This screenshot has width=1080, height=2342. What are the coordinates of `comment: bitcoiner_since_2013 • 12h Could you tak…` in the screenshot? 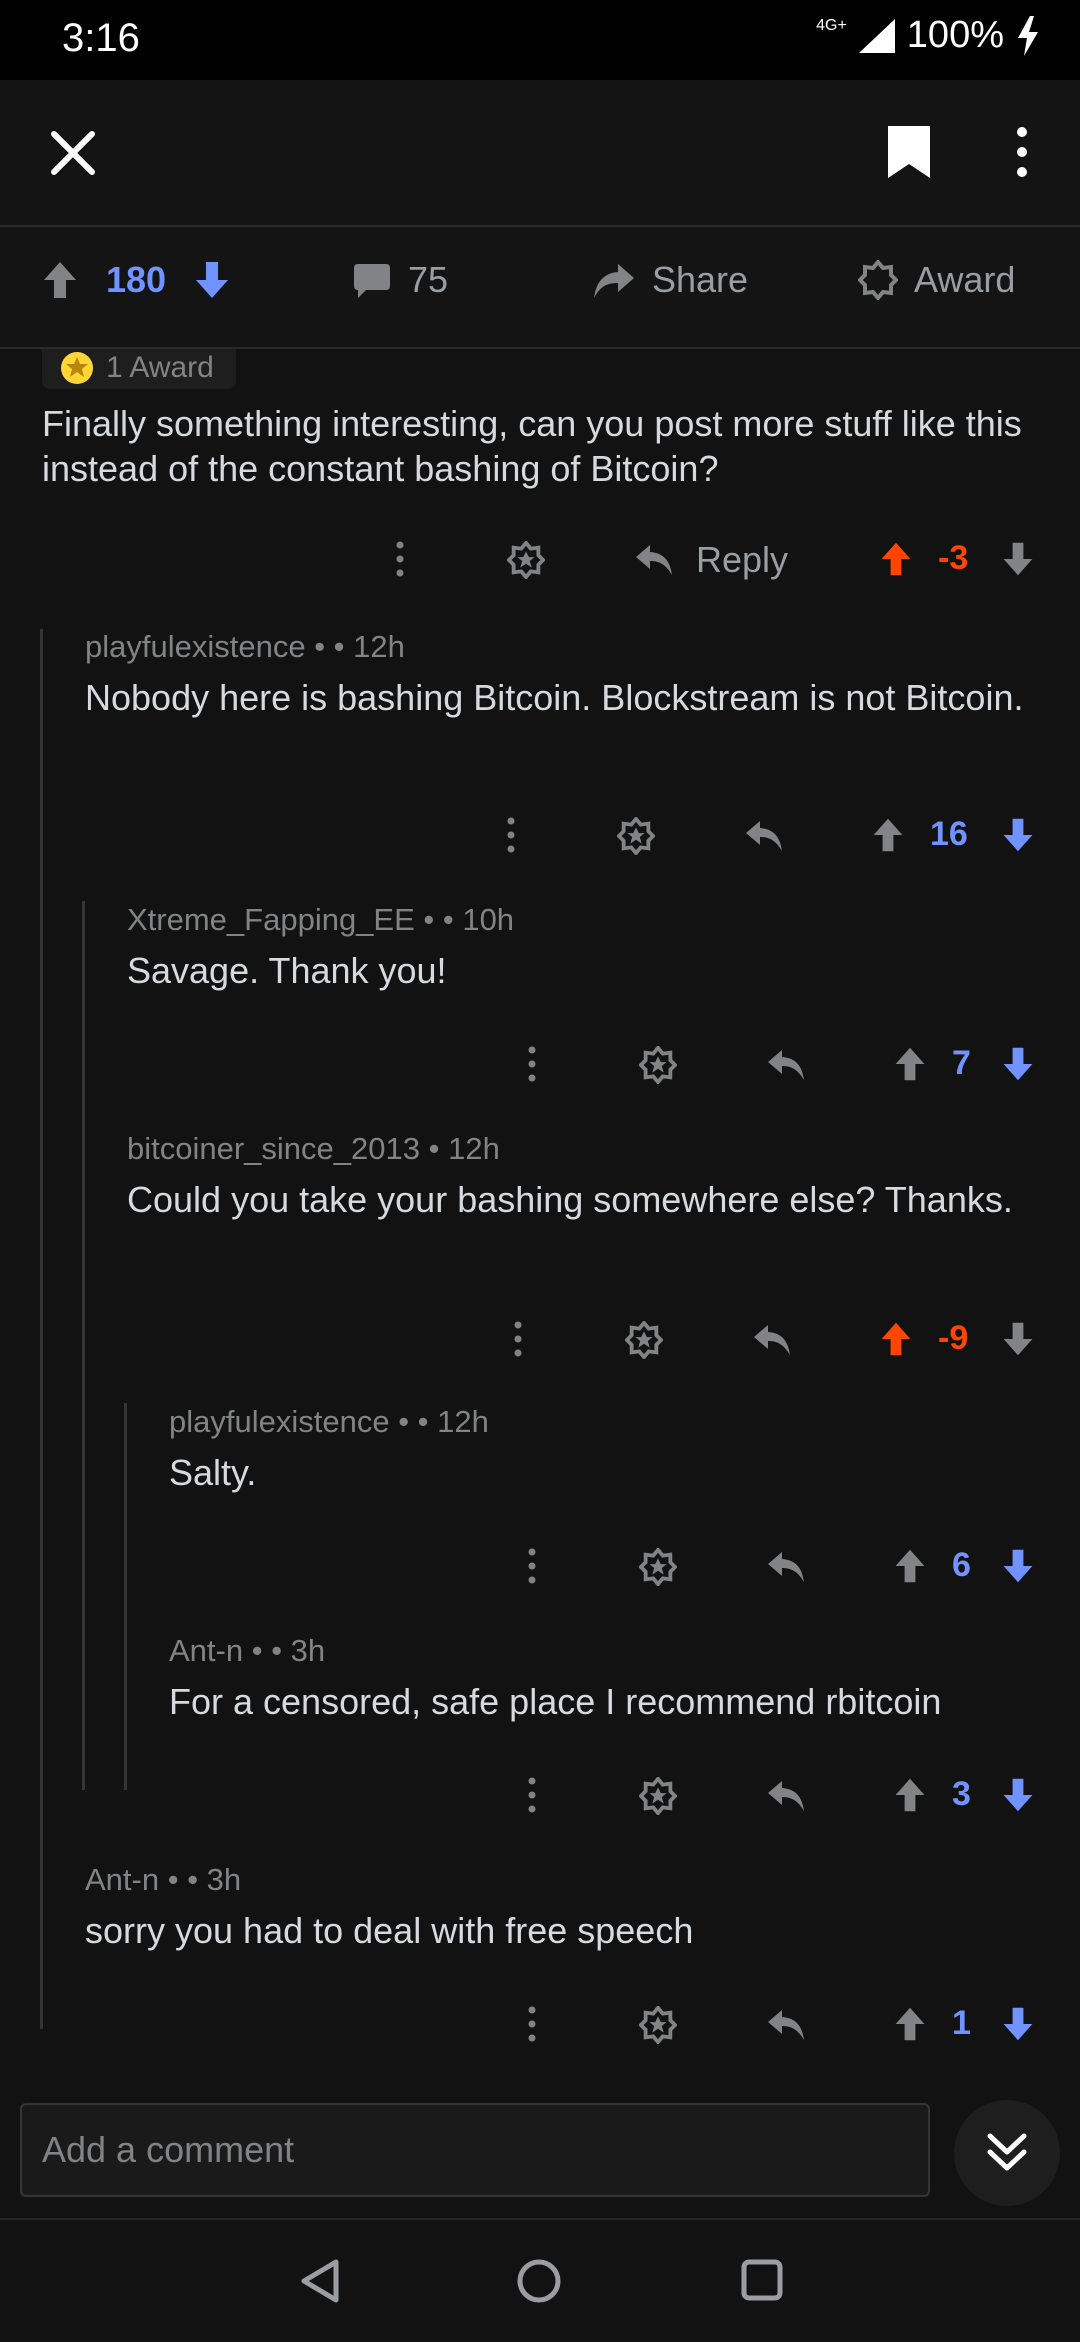 It's located at (587, 1176).